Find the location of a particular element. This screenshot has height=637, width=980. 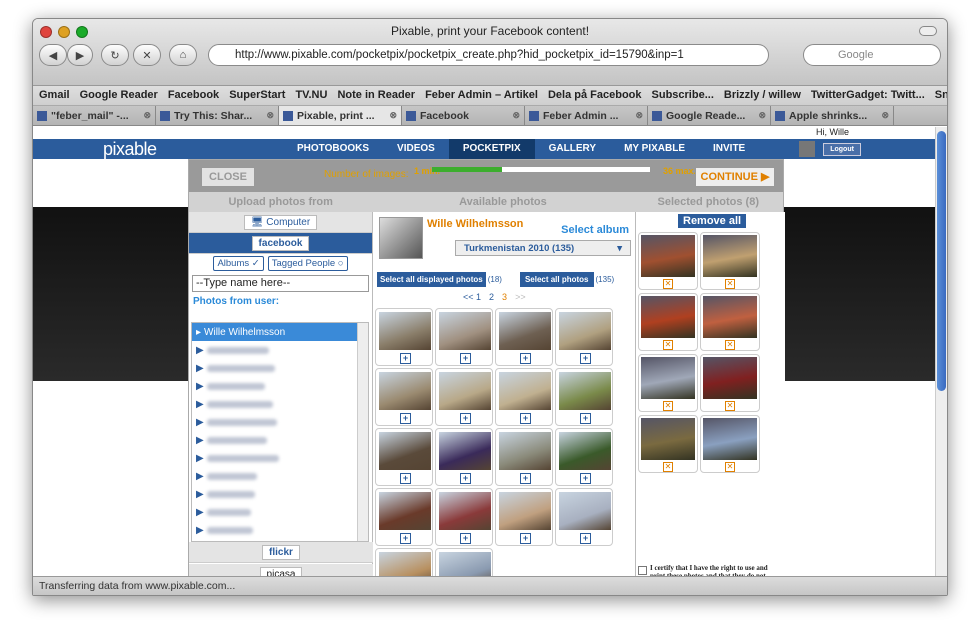

tab: Apple shrinks... ⊗ is located at coordinates (832, 115).